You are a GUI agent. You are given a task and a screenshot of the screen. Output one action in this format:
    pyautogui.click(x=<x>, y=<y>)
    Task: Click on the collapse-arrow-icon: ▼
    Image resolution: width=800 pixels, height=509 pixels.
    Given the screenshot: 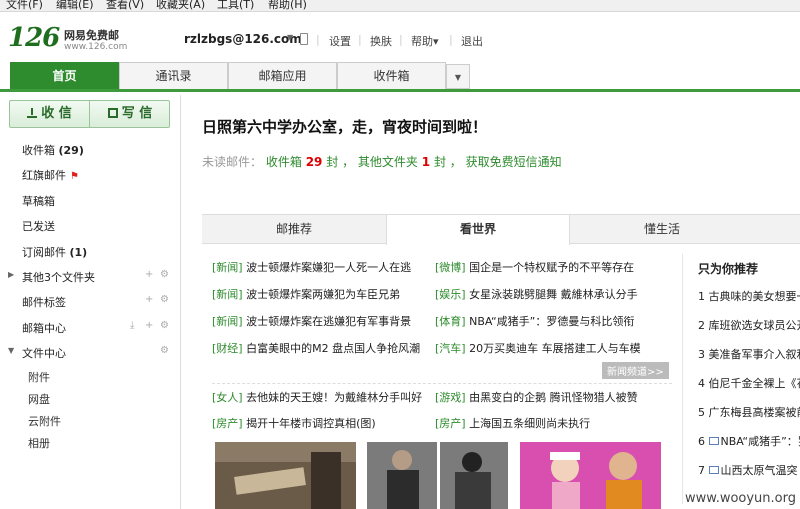 What is the action you would take?
    pyautogui.click(x=11, y=350)
    